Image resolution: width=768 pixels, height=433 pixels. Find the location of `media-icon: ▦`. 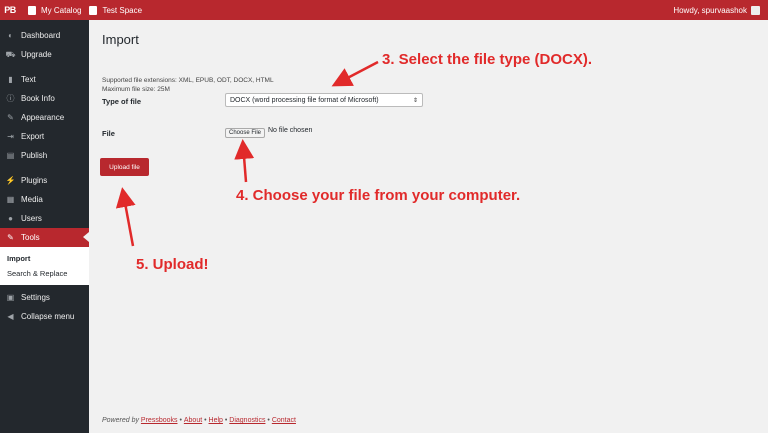

media-icon: ▦ is located at coordinates (10, 199).